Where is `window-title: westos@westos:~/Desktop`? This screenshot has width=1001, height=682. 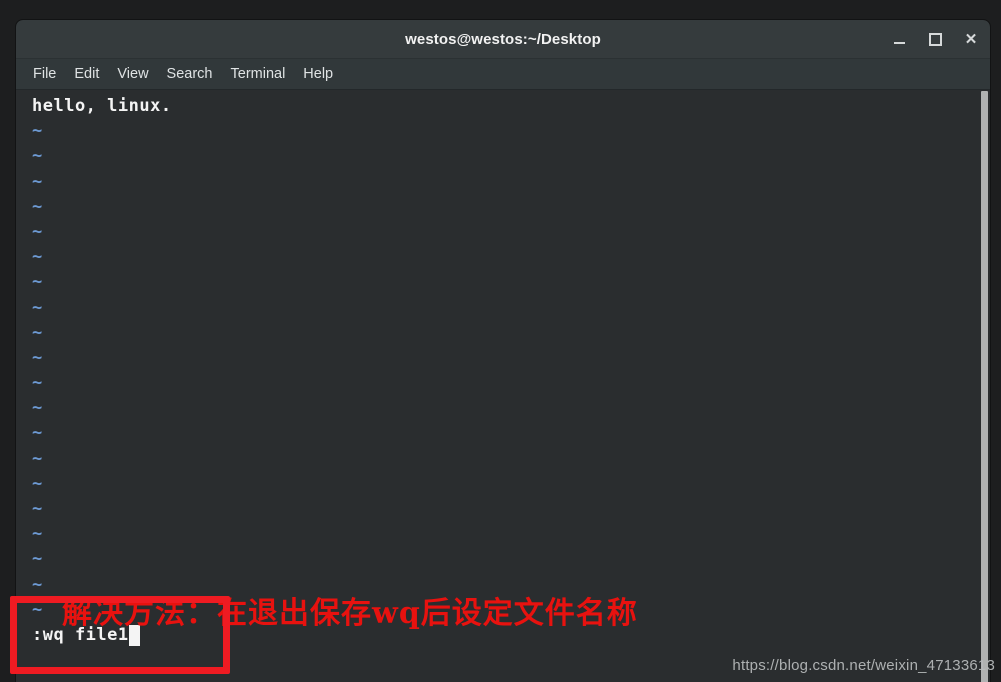
window-title: westos@westos:~/Desktop is located at coordinates (503, 39).